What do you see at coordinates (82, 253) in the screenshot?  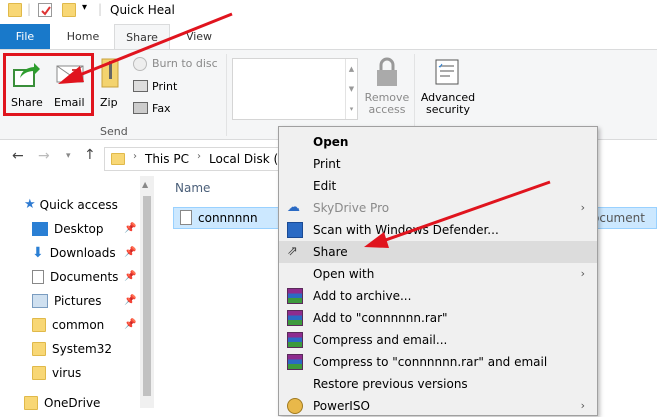 I see `sidebar-item-label: Downloads` at bounding box center [82, 253].